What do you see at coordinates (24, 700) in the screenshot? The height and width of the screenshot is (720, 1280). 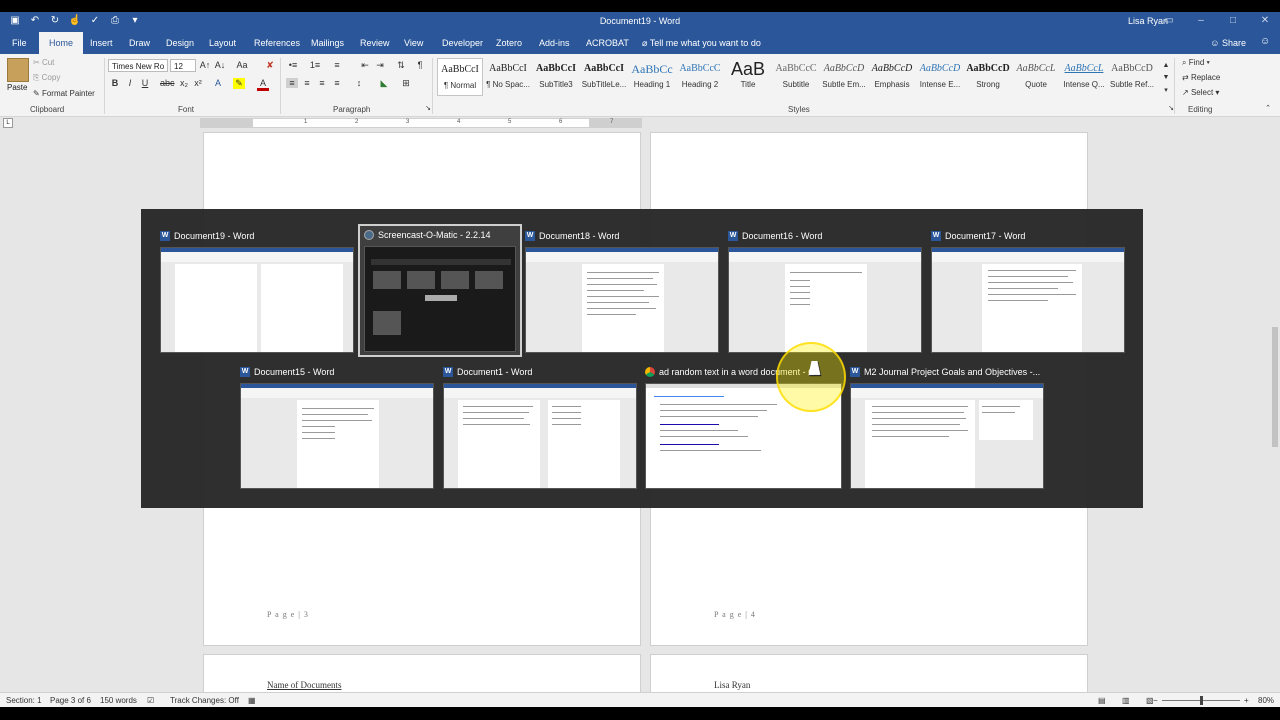 I see `section-indicator: Section: 1` at bounding box center [24, 700].